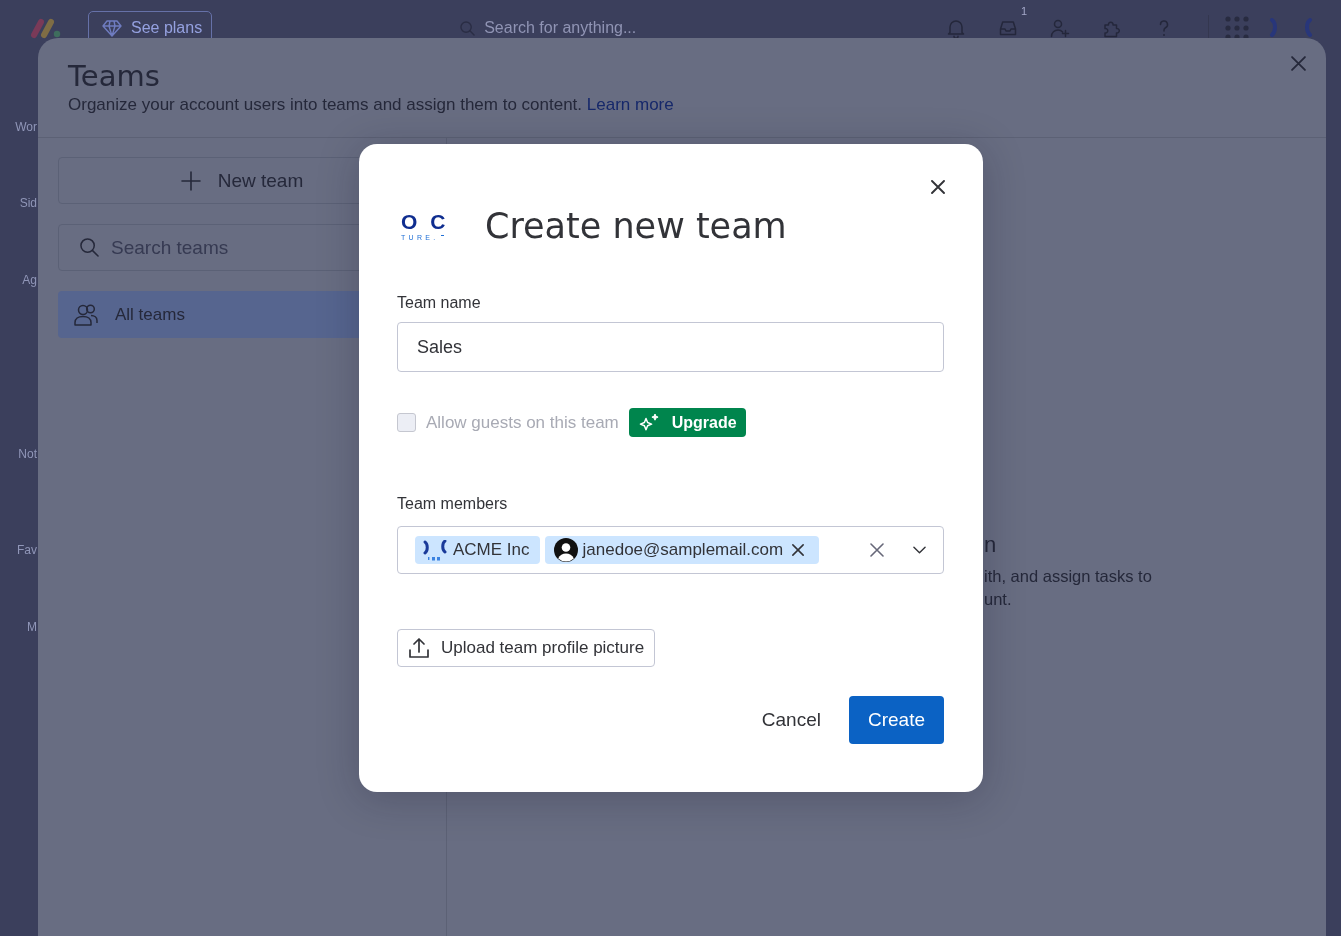 The image size is (1341, 936). Describe the element at coordinates (491, 550) in the screenshot. I see `member-name: ACME Inc` at that location.